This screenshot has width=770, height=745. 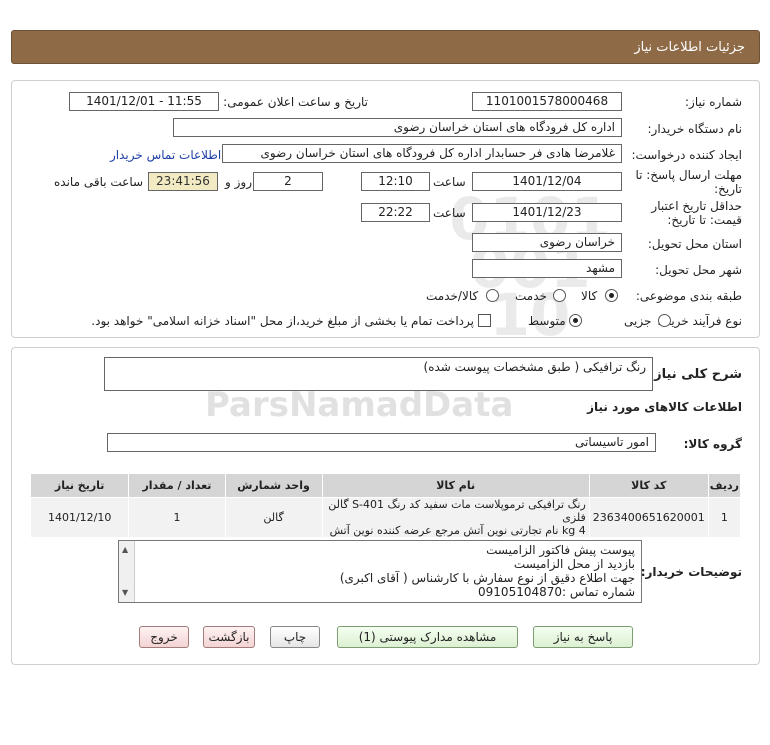 What do you see at coordinates (724, 517) in the screenshot?
I see `cell-row: 1` at bounding box center [724, 517].